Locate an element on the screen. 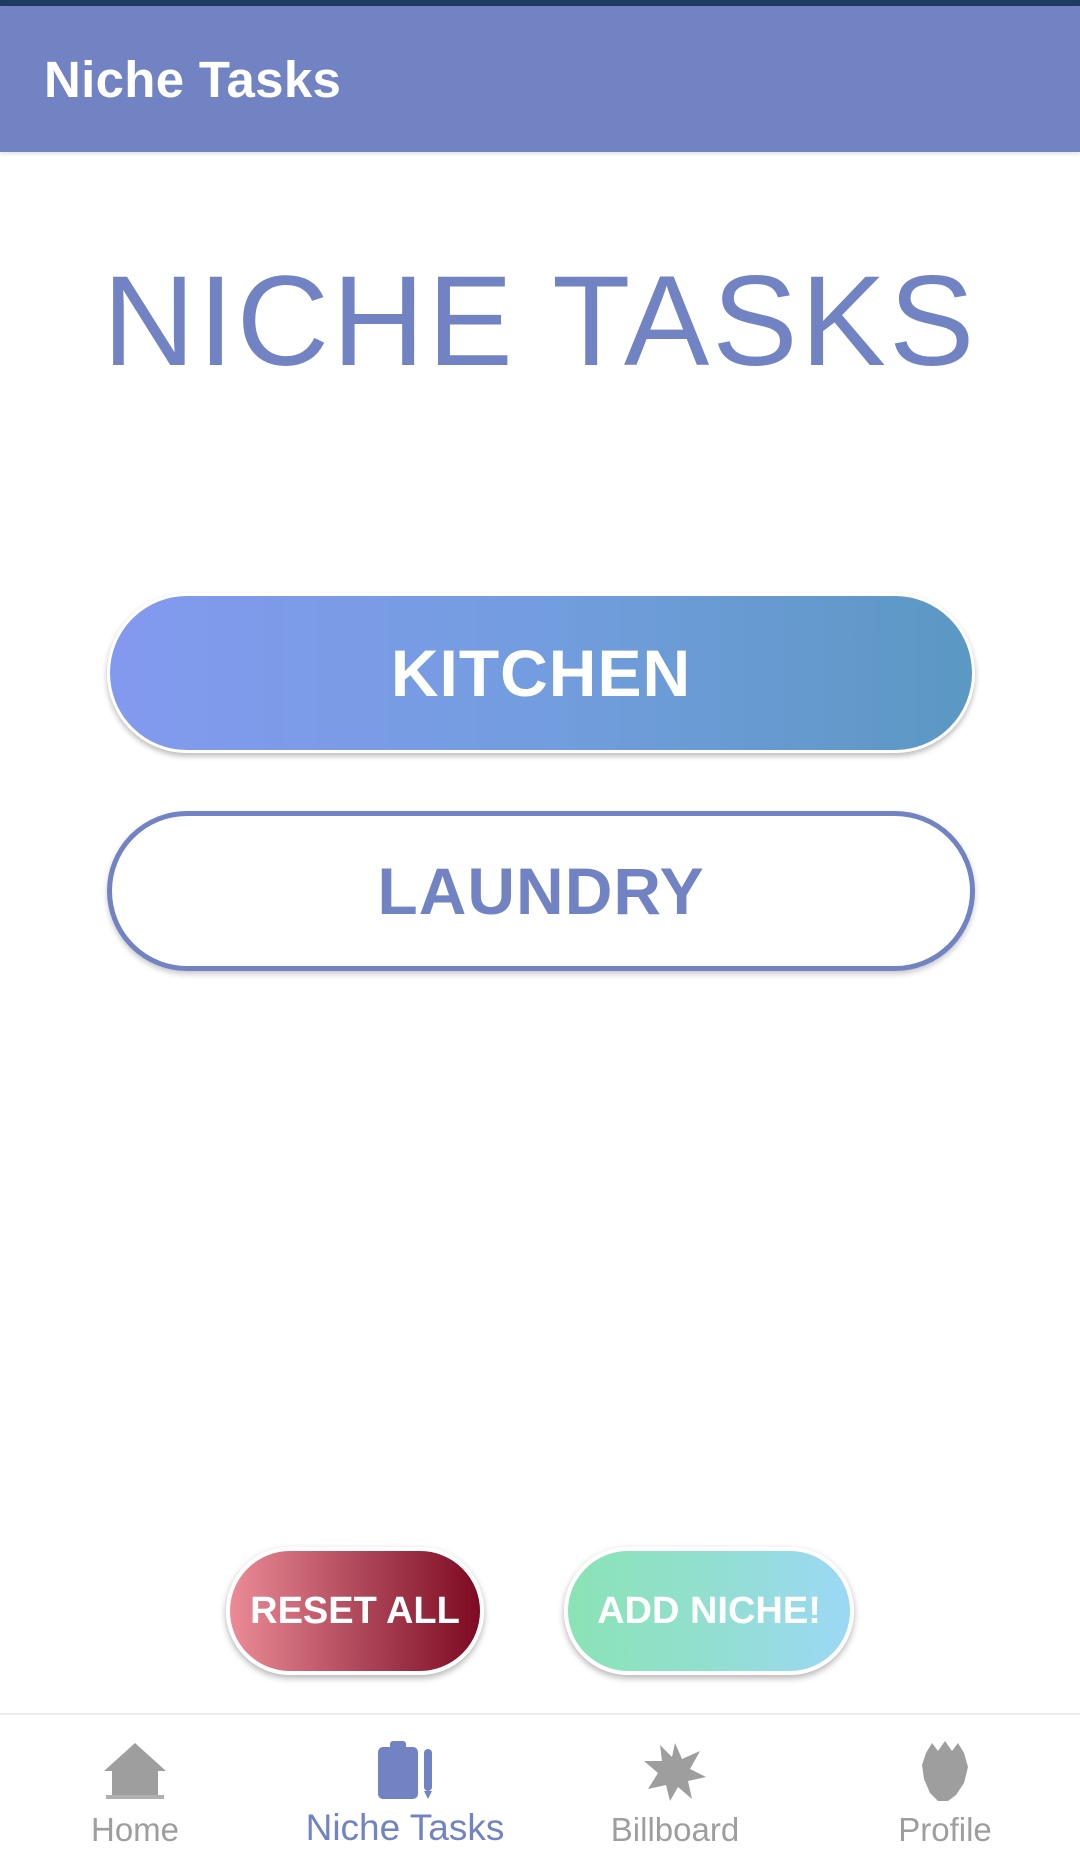 The width and height of the screenshot is (1080, 1864). nav-label-niche-tasks: Niche Tasks is located at coordinates (405, 1827).